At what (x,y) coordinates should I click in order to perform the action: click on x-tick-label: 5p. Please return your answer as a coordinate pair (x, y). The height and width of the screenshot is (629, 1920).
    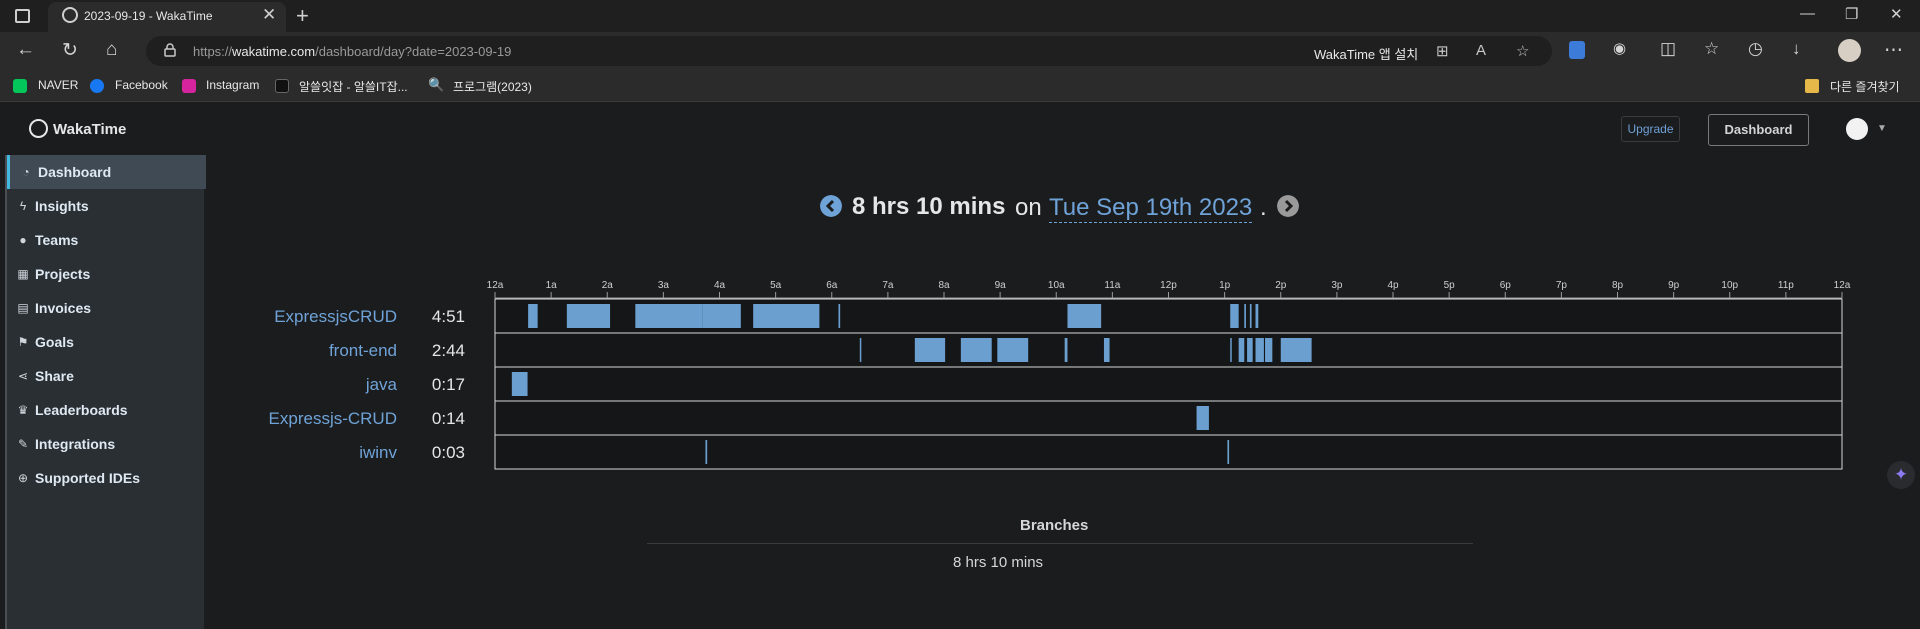
    Looking at the image, I should click on (1450, 285).